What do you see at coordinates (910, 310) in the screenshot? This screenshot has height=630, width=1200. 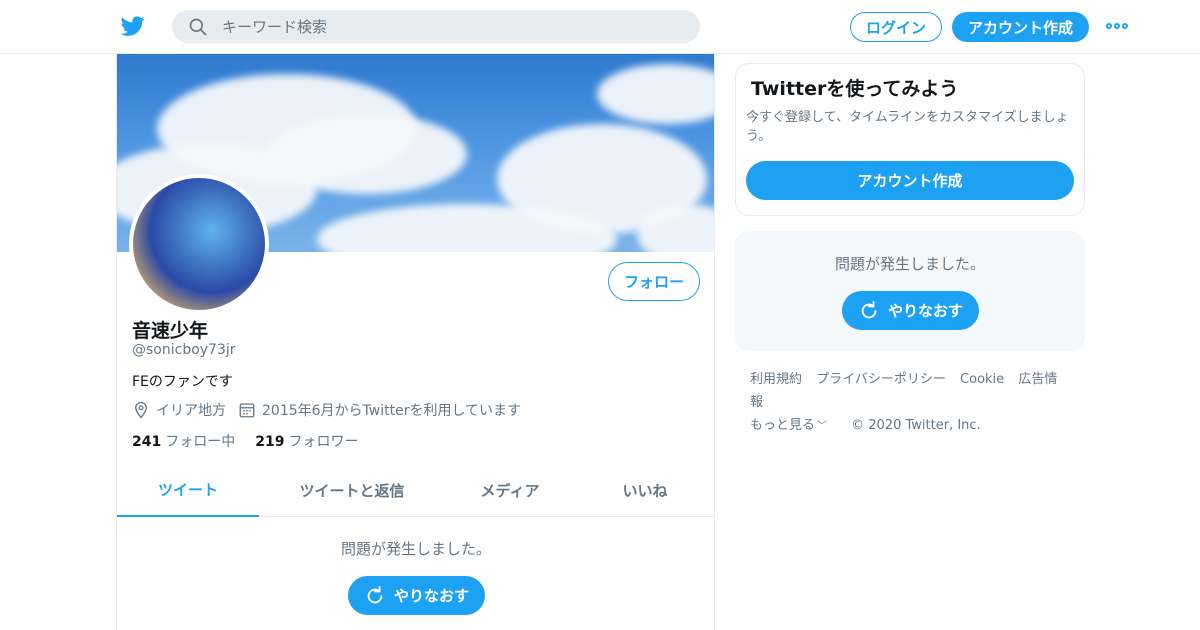 I see `side-retry-button: やりなおす` at bounding box center [910, 310].